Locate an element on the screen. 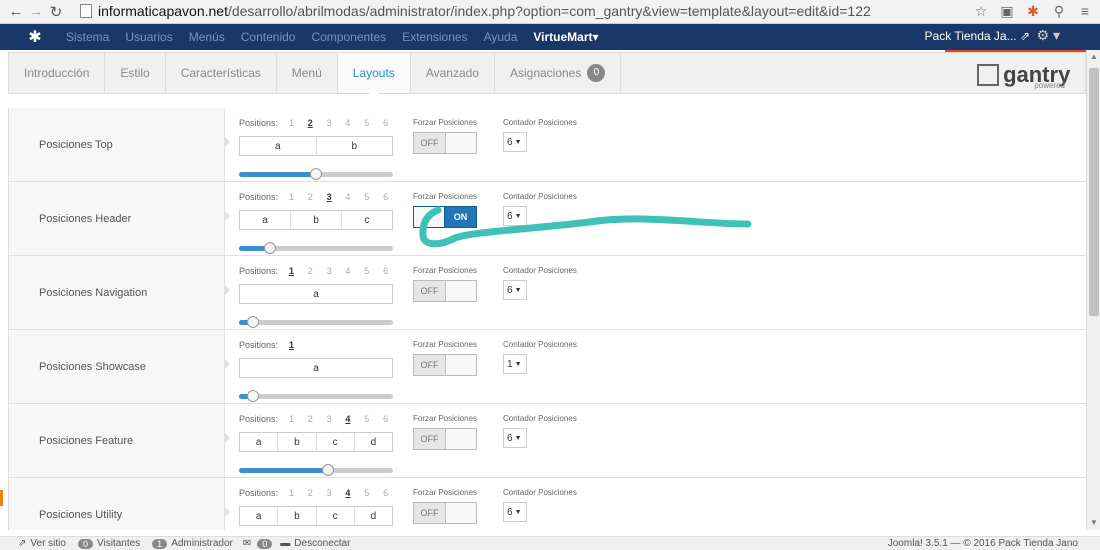 The width and height of the screenshot is (1100, 550). admin-menu-item: Contenido is located at coordinates (268, 37).